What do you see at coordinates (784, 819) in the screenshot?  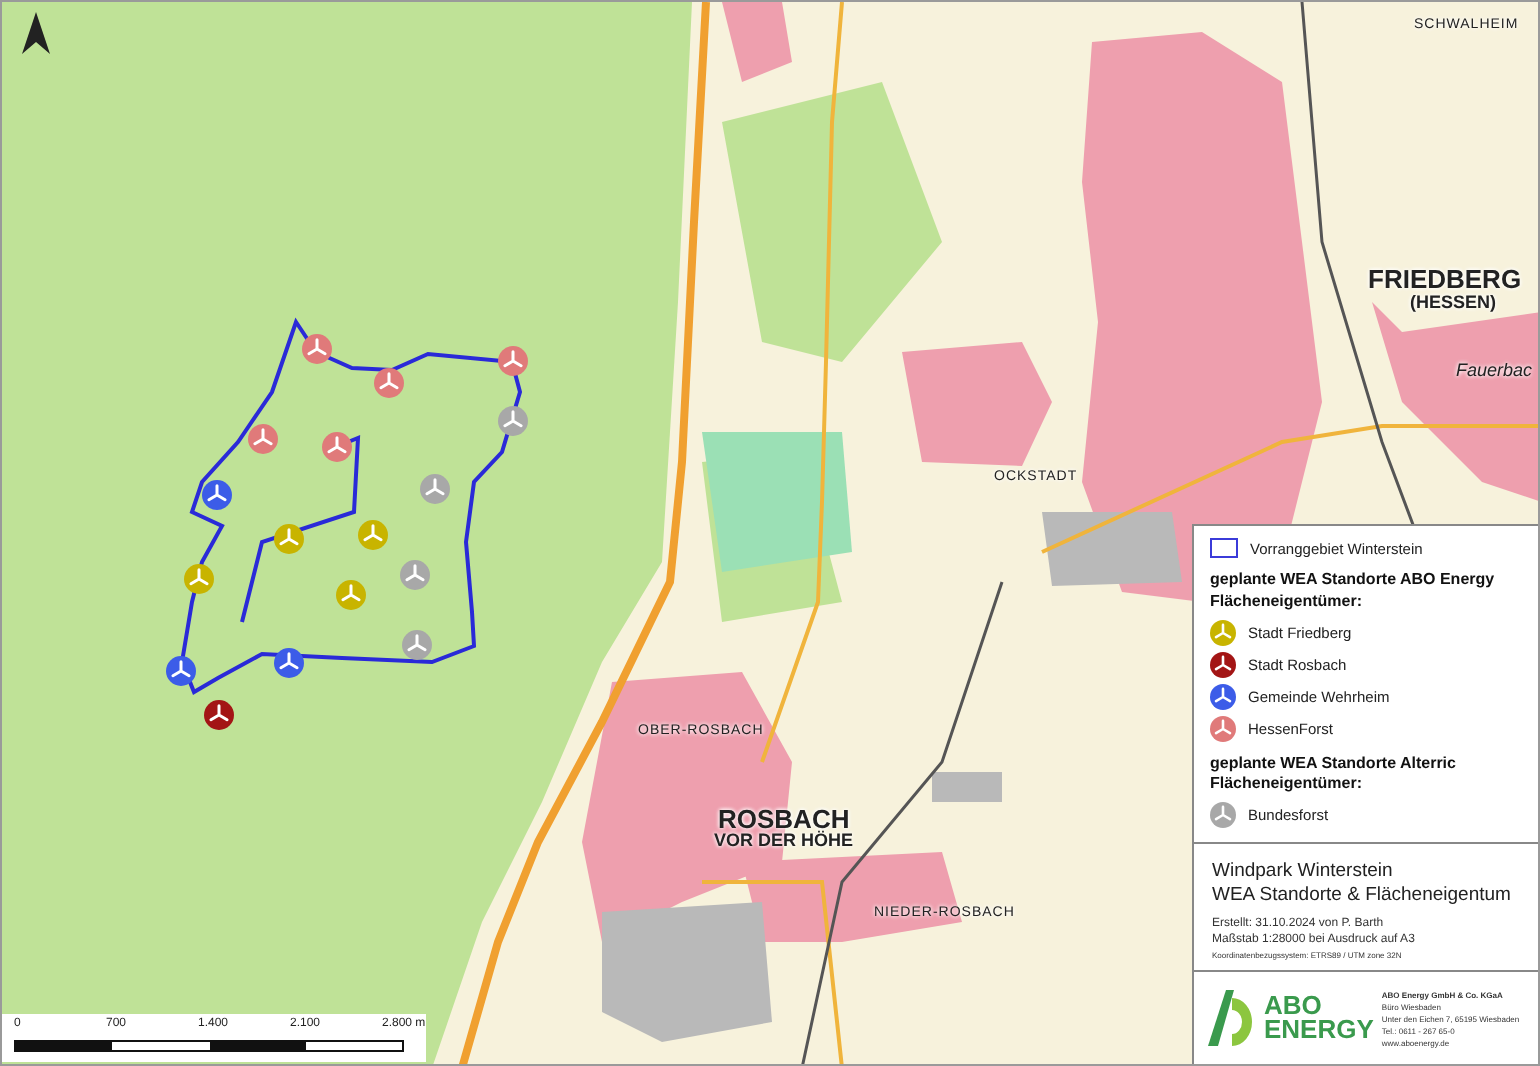 I see `place-name: ROSBACH` at bounding box center [784, 819].